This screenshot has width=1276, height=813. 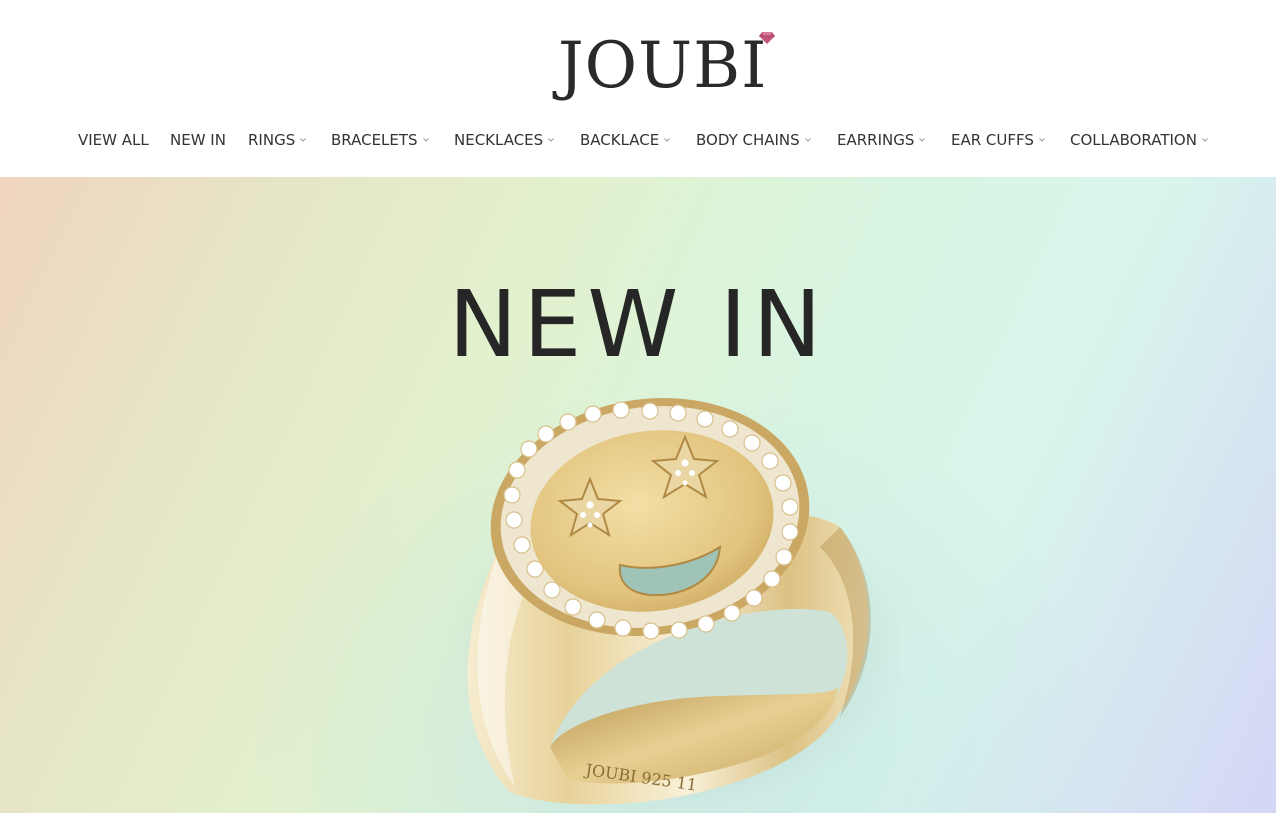 What do you see at coordinates (748, 140) in the screenshot?
I see `nav-item-label: BODY CHAINS` at bounding box center [748, 140].